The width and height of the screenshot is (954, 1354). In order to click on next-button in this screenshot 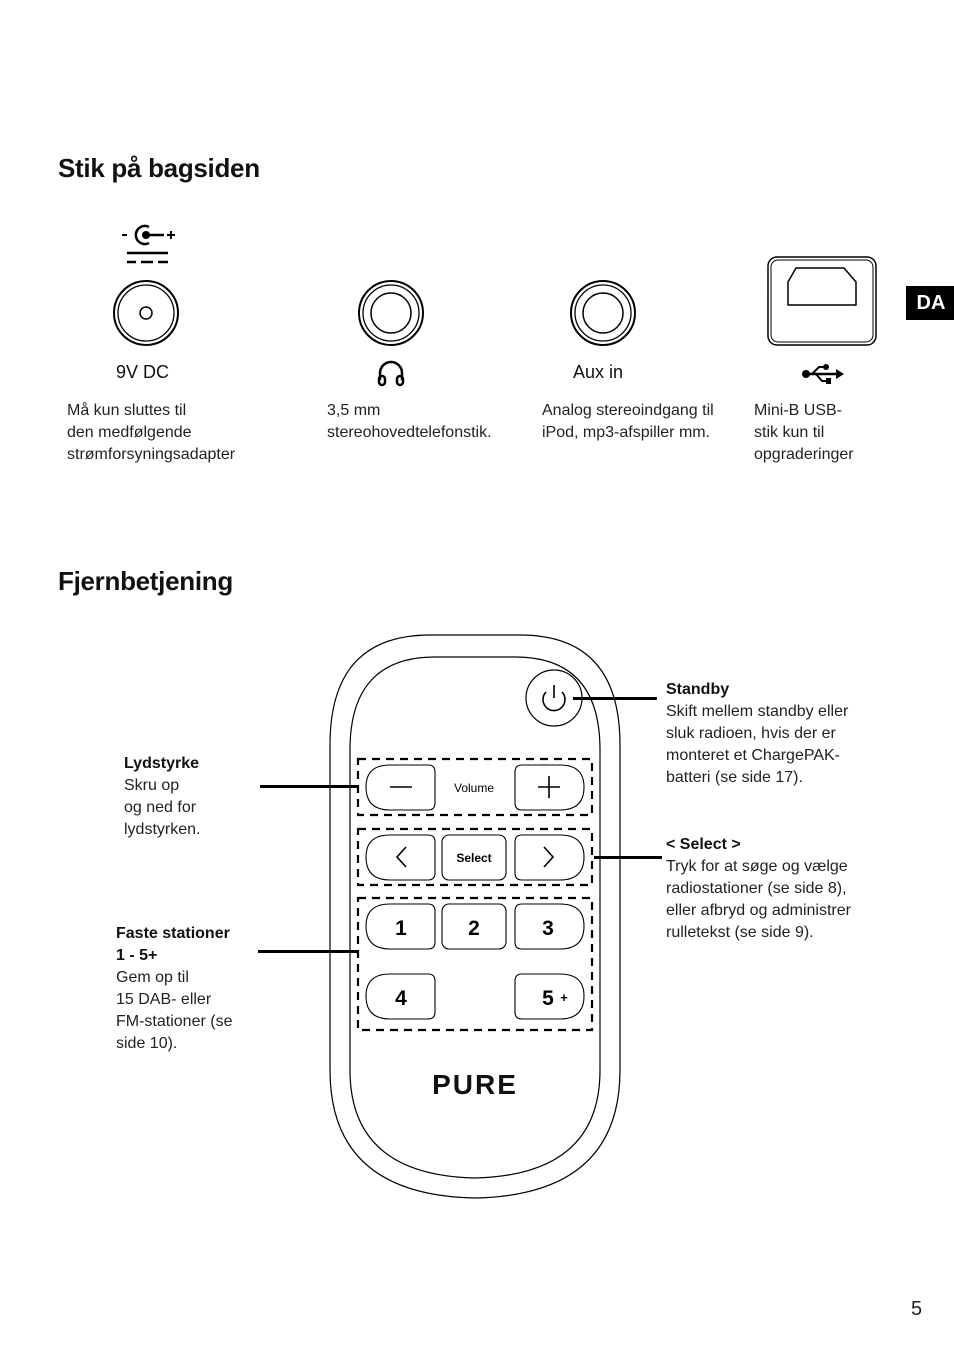, I will do `click(549, 857)`.